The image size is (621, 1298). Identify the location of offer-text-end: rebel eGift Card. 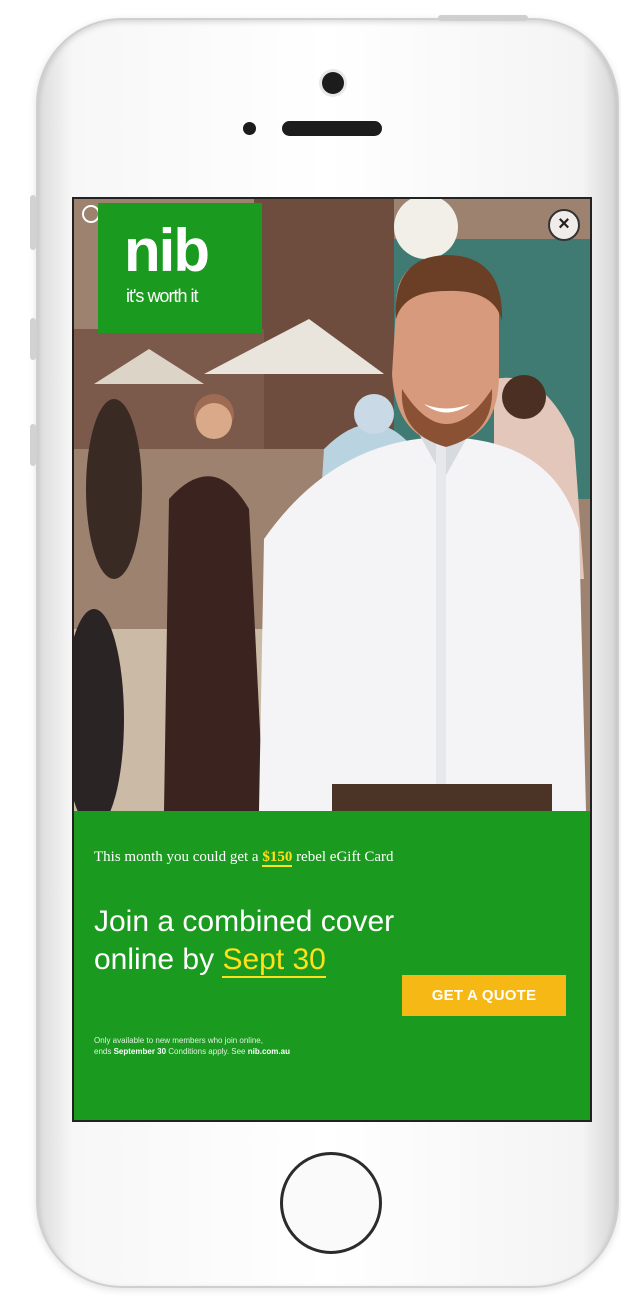
(343, 857).